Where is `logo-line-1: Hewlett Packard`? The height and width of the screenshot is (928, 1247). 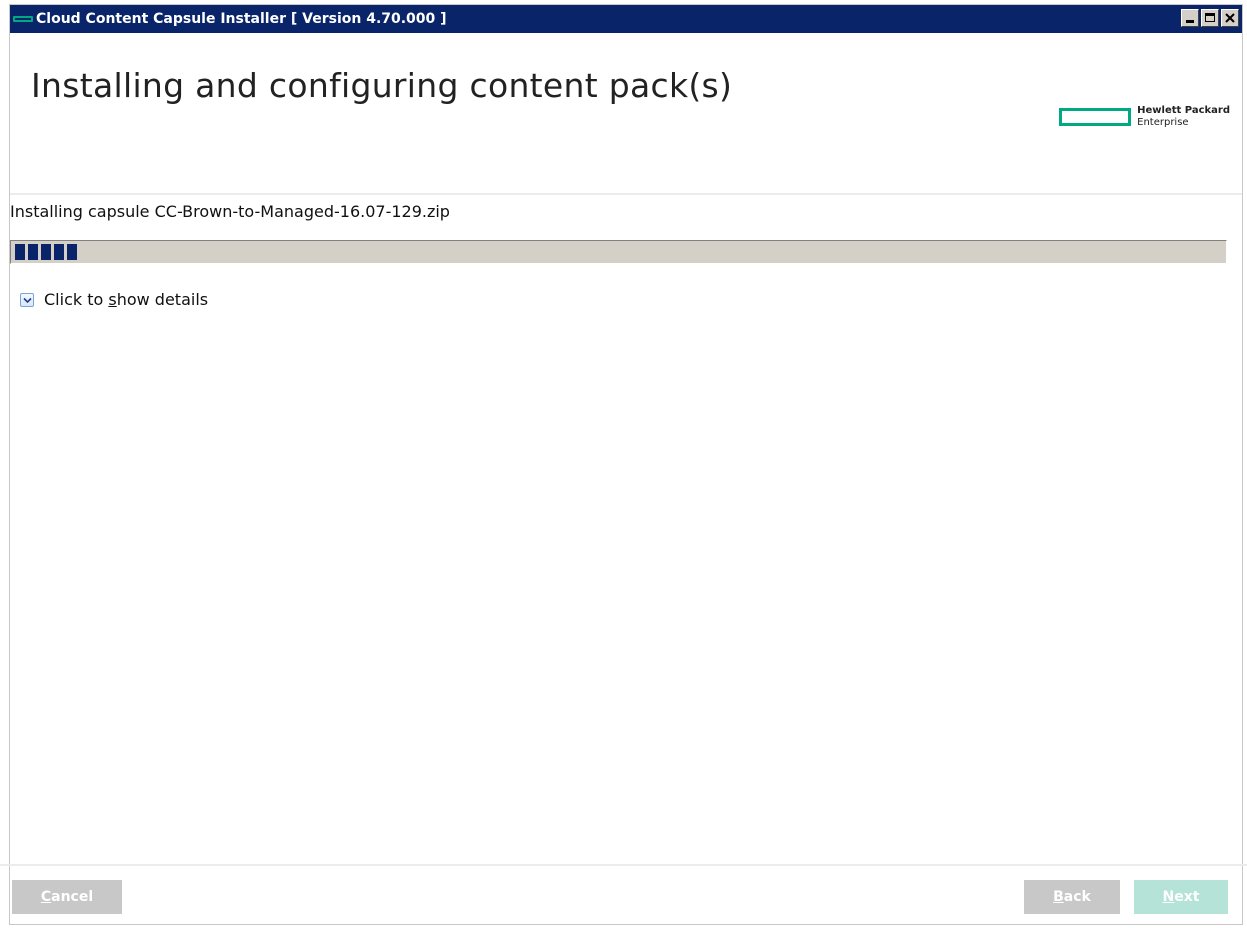
logo-line-1: Hewlett Packard is located at coordinates (1183, 110).